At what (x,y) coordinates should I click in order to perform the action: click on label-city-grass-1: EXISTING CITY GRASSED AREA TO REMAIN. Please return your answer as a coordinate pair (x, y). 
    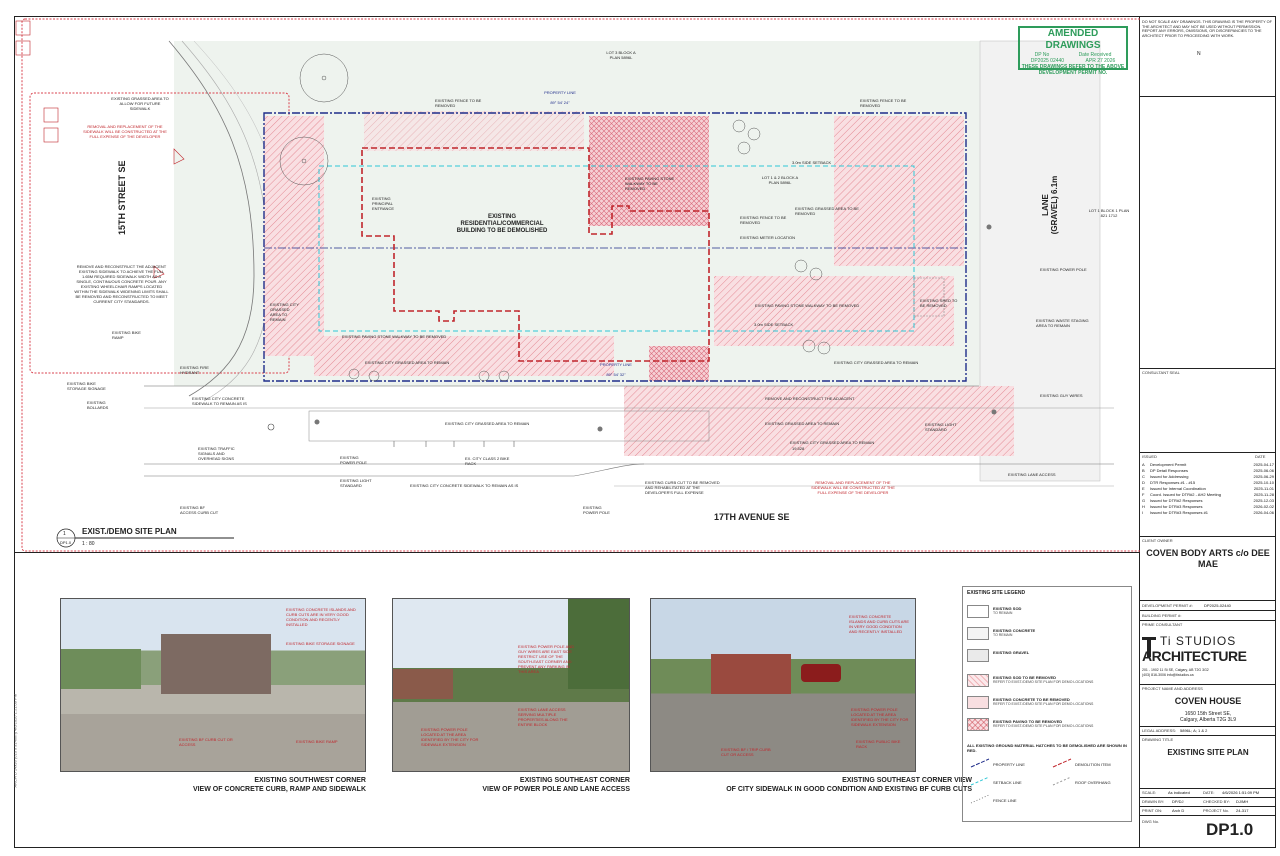
    Looking at the image, I should click on (407, 362).